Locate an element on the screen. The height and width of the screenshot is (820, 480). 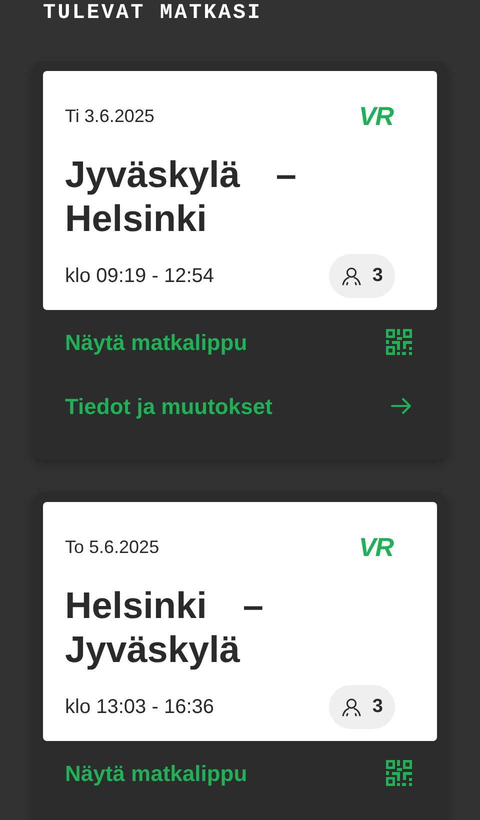
section-heading: TULEVAT MATKASI is located at coordinates (152, 13).